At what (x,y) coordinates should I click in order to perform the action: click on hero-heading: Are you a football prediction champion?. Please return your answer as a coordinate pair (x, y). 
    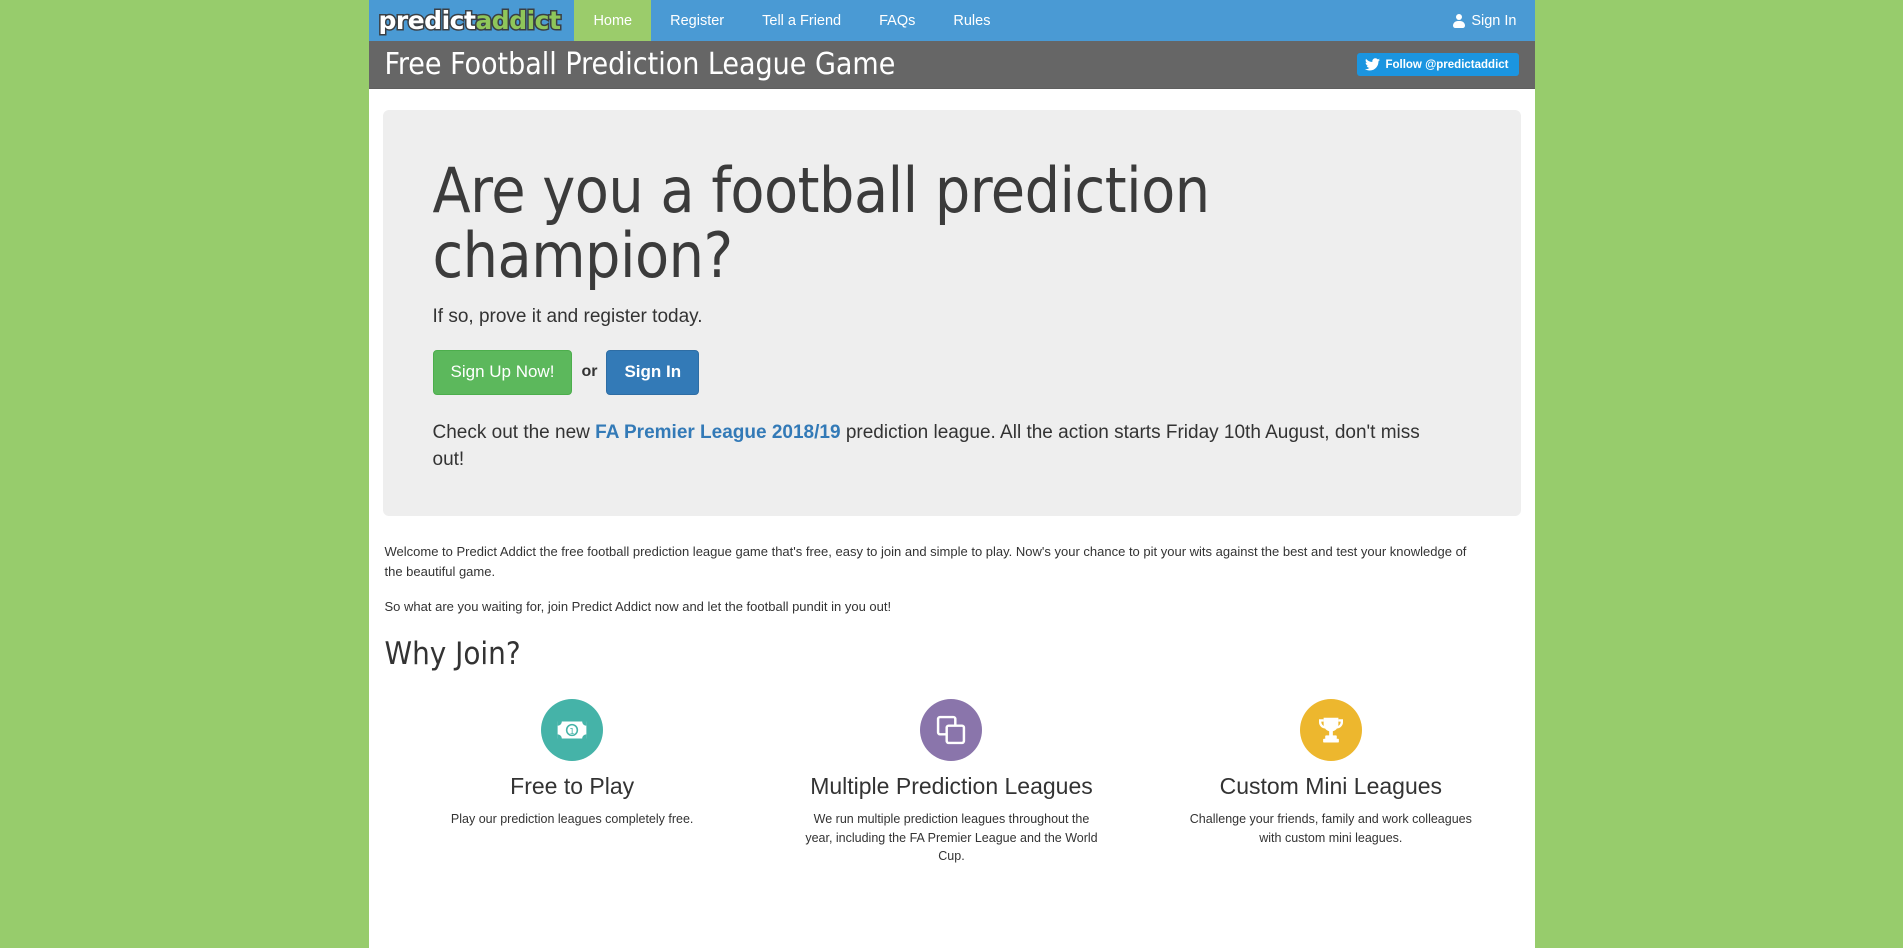
    Looking at the image, I should click on (821, 223).